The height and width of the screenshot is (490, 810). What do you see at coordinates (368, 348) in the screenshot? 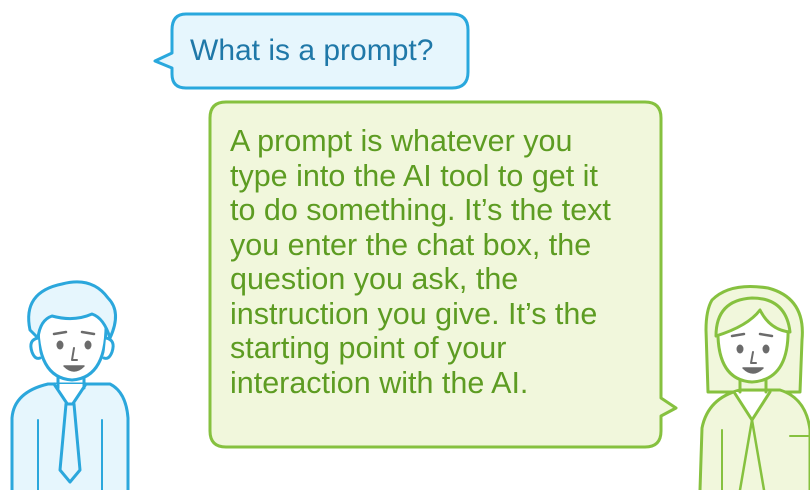
I see `answer-line: starting point of your` at bounding box center [368, 348].